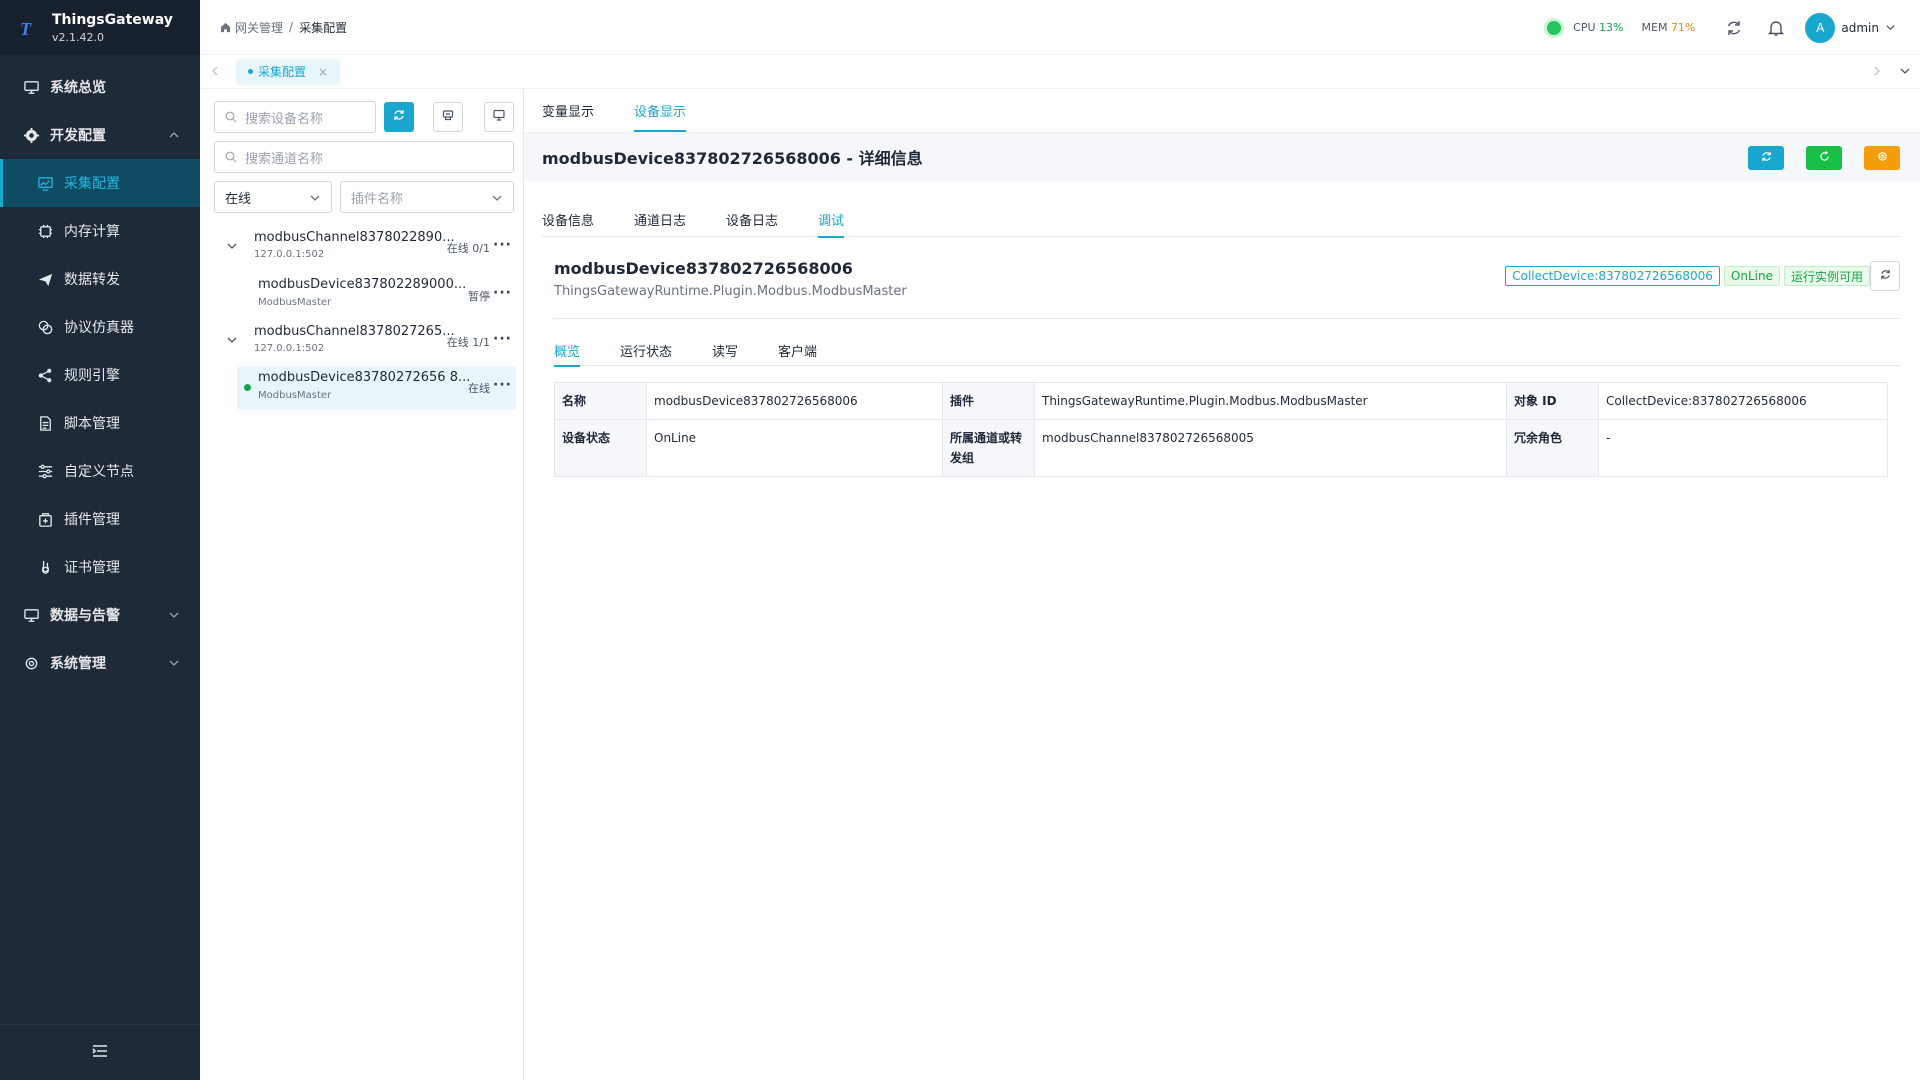 The image size is (1920, 1080). What do you see at coordinates (1668, 27) in the screenshot?
I see `mem-metric: MEM 71%` at bounding box center [1668, 27].